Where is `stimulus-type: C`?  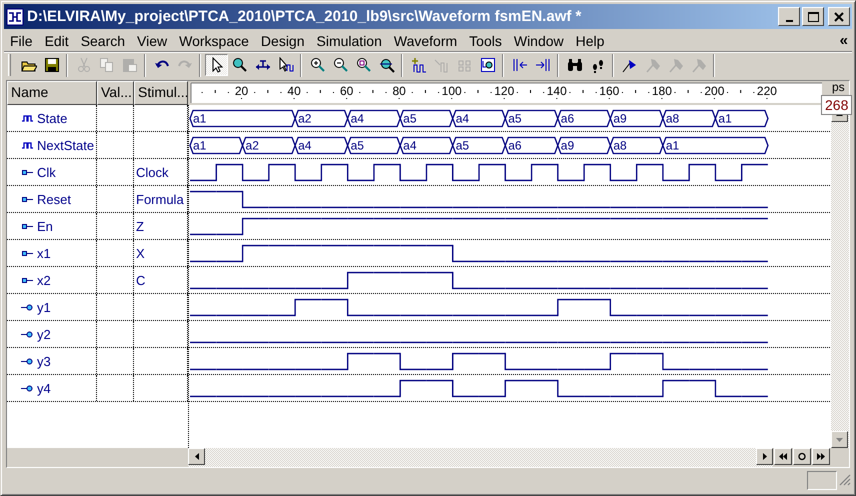 stimulus-type: C is located at coordinates (141, 280).